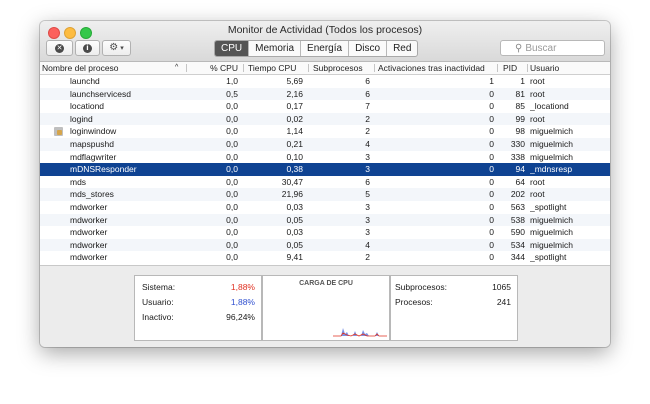 The height and width of the screenshot is (404, 650). What do you see at coordinates (325, 207) in the screenshot?
I see `table-row: mdworker 0,0 0,03 3 0 563 _spotlight` at bounding box center [325, 207].